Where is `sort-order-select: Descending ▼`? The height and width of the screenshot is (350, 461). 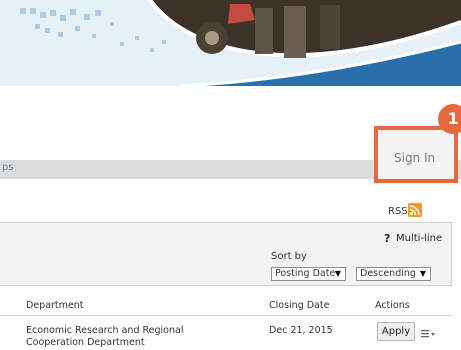 sort-order-select: Descending ▼ is located at coordinates (393, 274).